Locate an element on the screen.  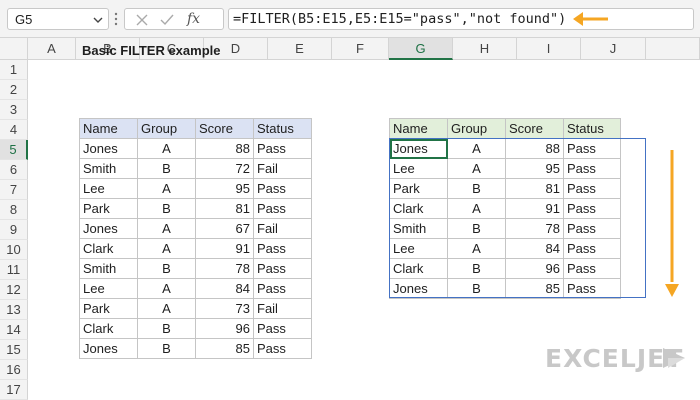
column-header-g: G is located at coordinates (421, 49).